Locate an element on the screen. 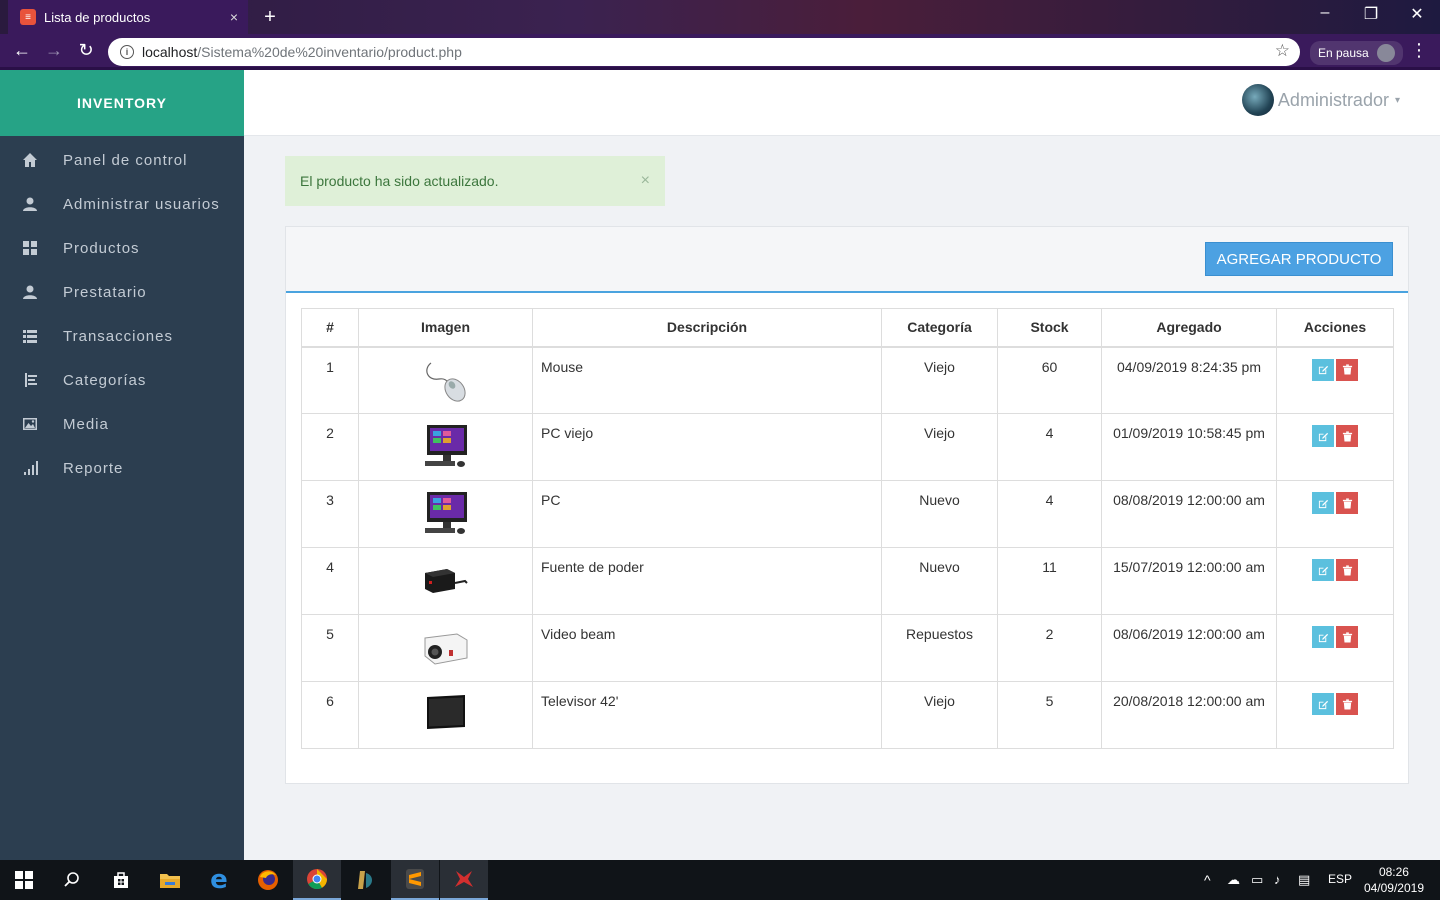  row-id: 4 is located at coordinates (330, 581).